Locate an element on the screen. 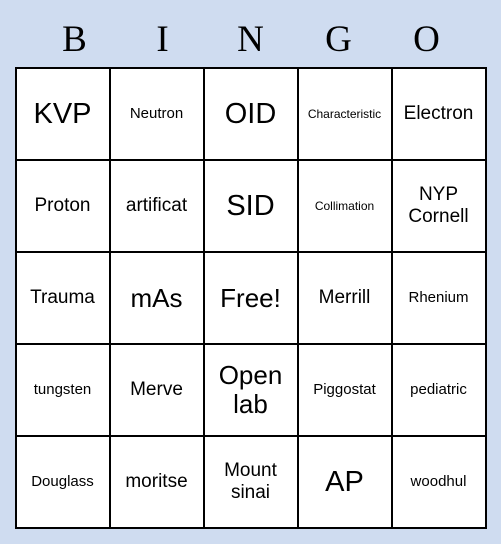 The height and width of the screenshot is (544, 501). bingo-cell: Merrill is located at coordinates (344, 298).